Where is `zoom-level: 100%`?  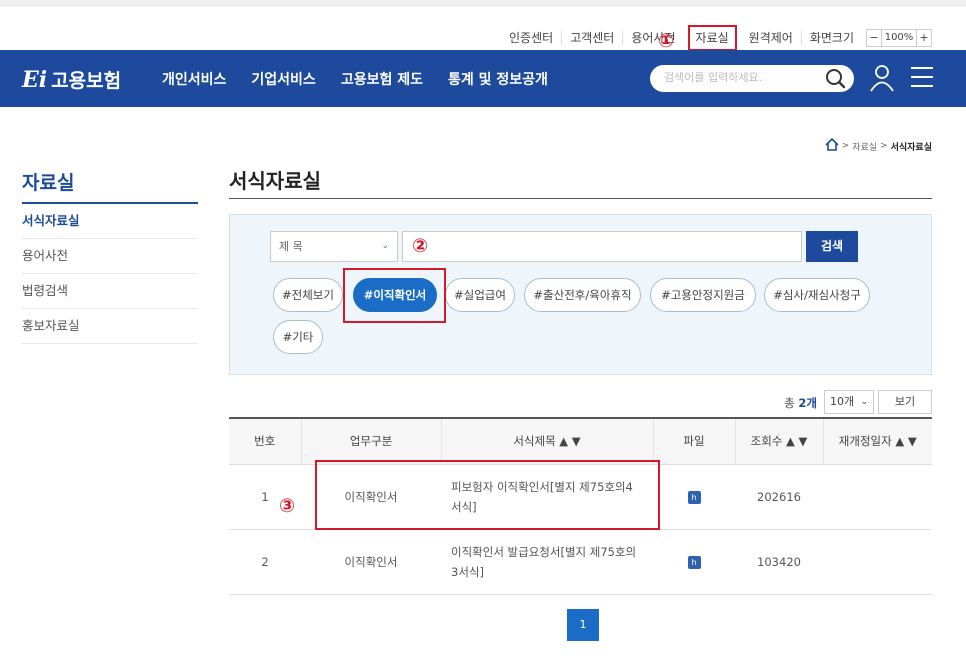 zoom-level: 100% is located at coordinates (899, 38).